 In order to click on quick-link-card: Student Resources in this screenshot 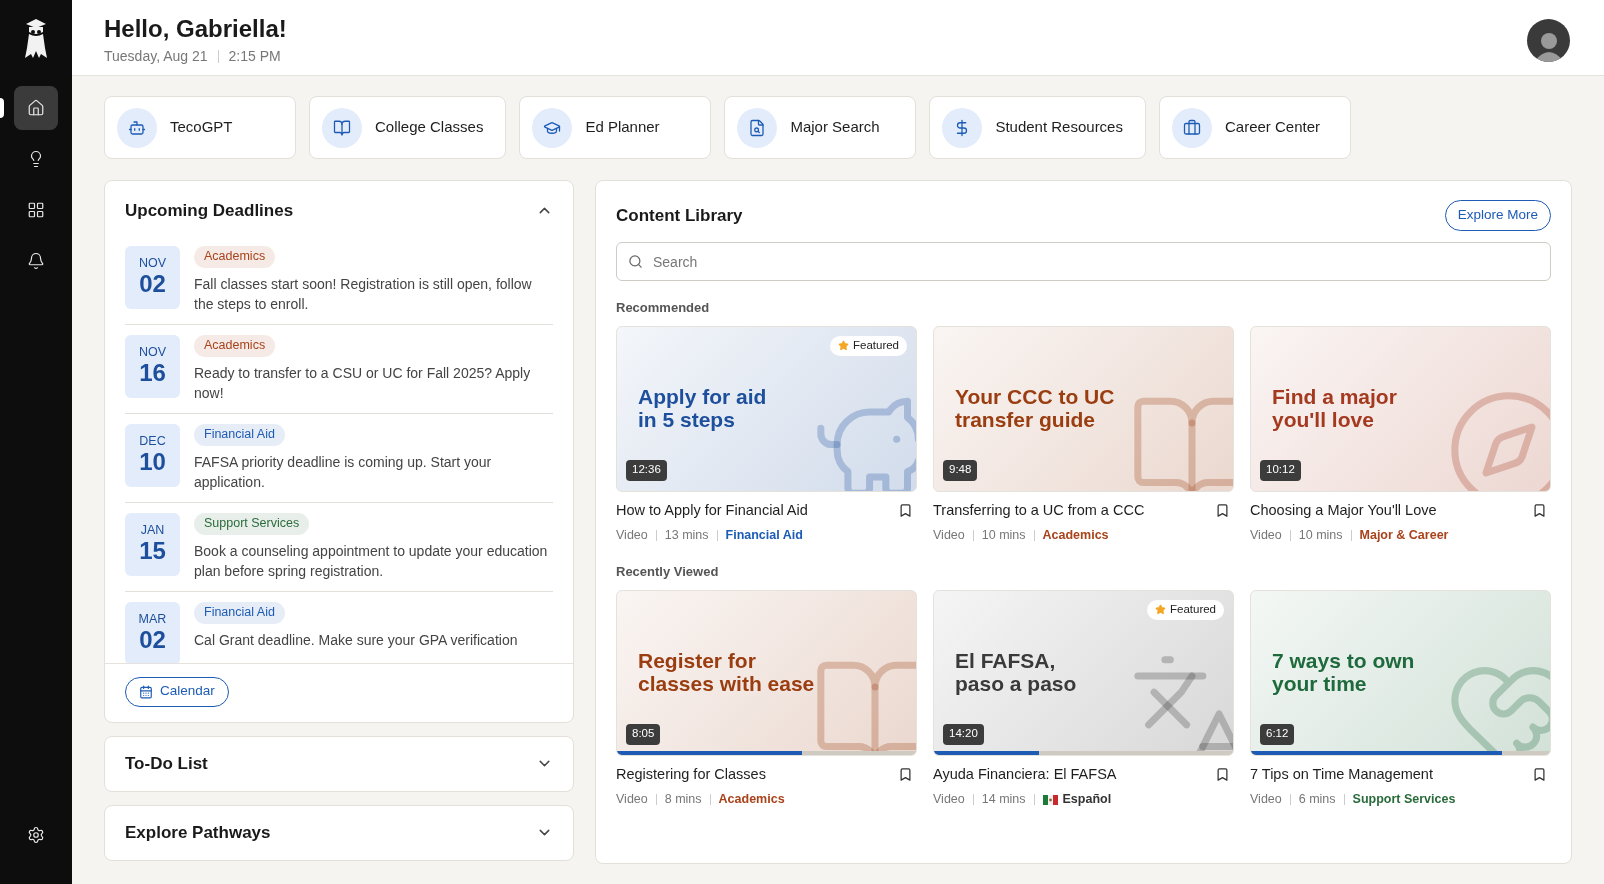, I will do `click(1037, 127)`.